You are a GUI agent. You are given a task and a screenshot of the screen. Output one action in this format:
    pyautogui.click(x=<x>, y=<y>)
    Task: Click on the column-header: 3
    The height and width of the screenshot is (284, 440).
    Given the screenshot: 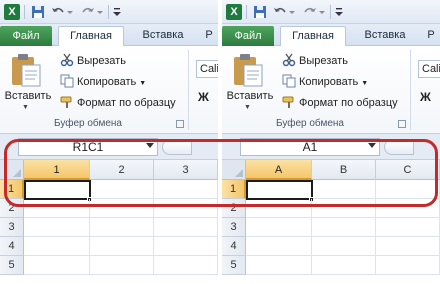 What is the action you would take?
    pyautogui.click(x=186, y=170)
    